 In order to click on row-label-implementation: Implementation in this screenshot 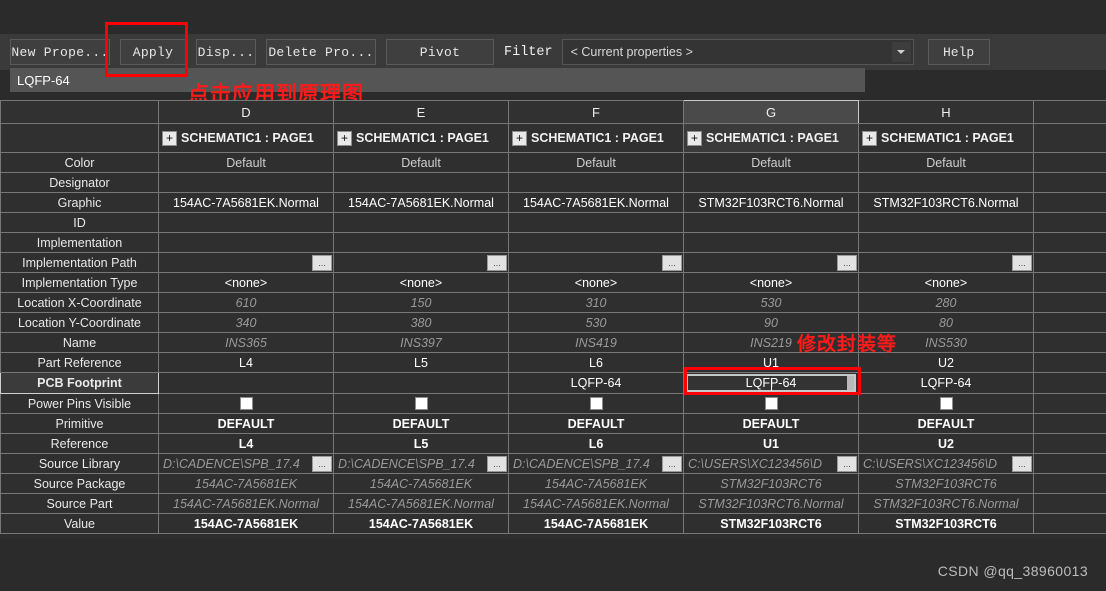, I will do `click(79, 242)`.